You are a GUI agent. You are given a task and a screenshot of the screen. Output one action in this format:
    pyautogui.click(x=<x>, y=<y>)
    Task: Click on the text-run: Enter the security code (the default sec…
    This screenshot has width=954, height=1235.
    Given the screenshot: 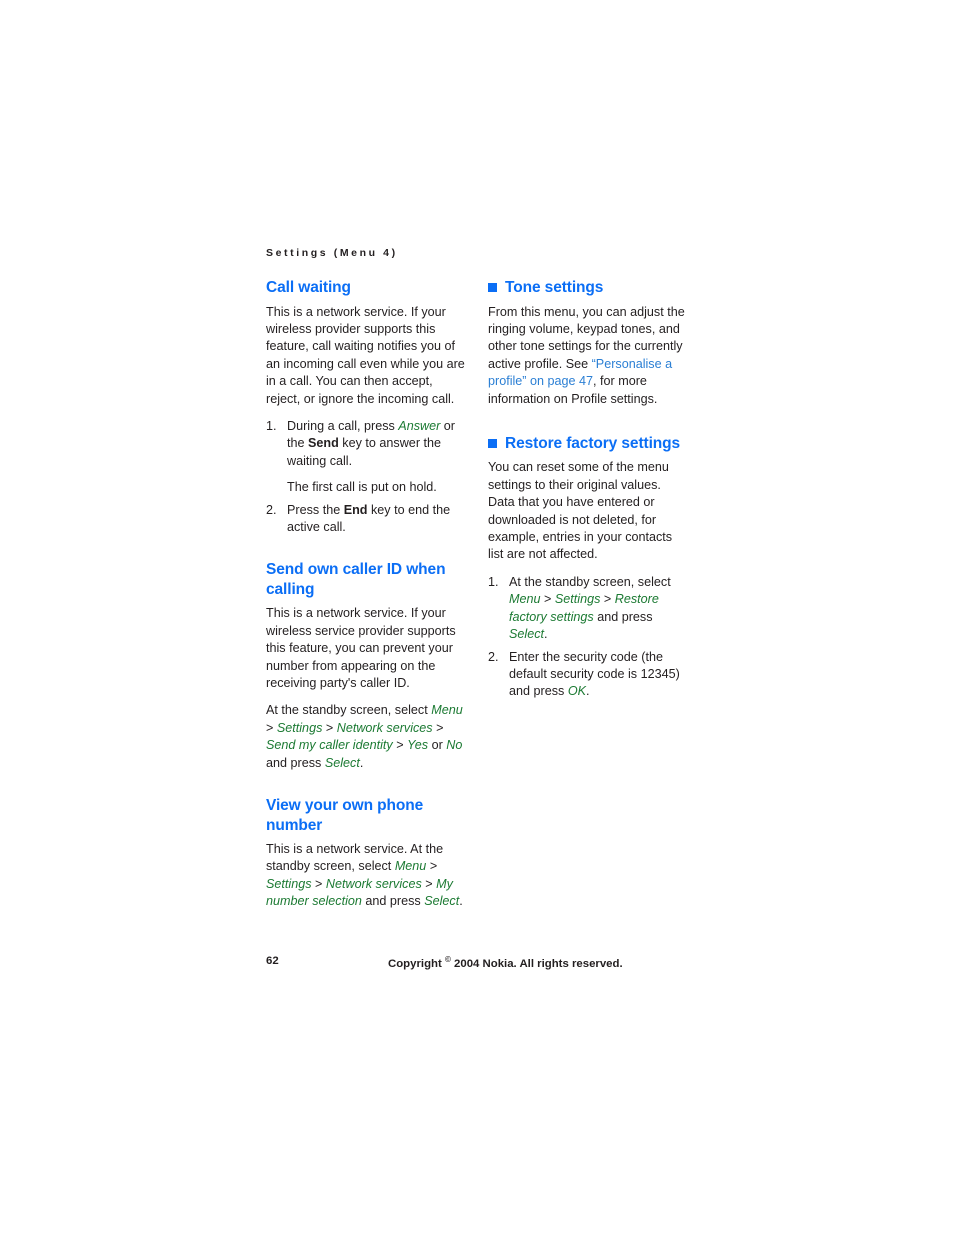 What is the action you would take?
    pyautogui.click(x=594, y=674)
    